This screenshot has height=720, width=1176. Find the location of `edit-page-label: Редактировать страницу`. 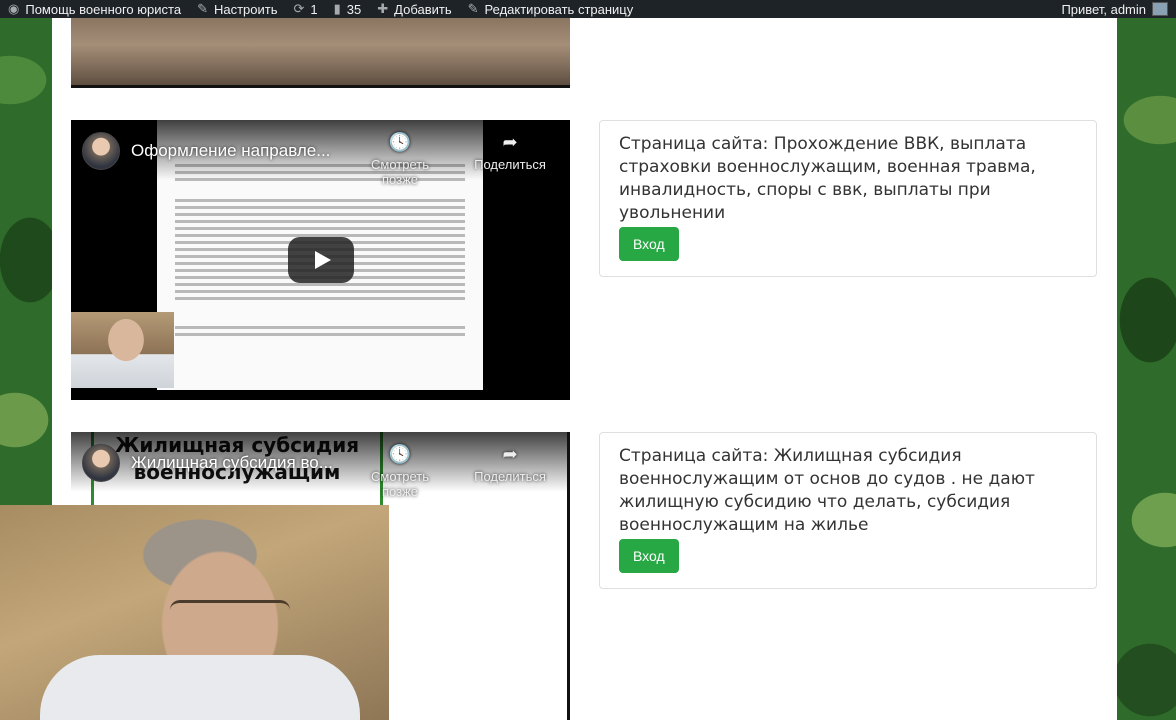

edit-page-label: Редактировать страницу is located at coordinates (559, 9).